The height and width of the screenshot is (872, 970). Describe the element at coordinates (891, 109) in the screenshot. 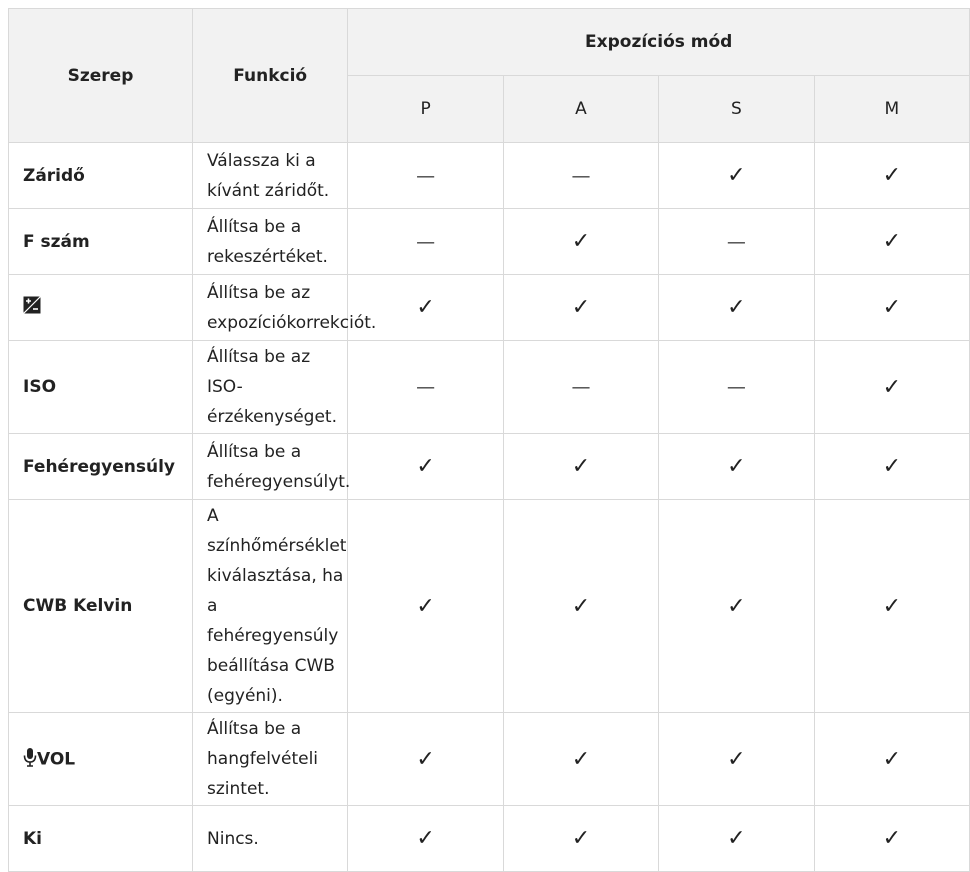

I see `header-mode-m: M` at that location.